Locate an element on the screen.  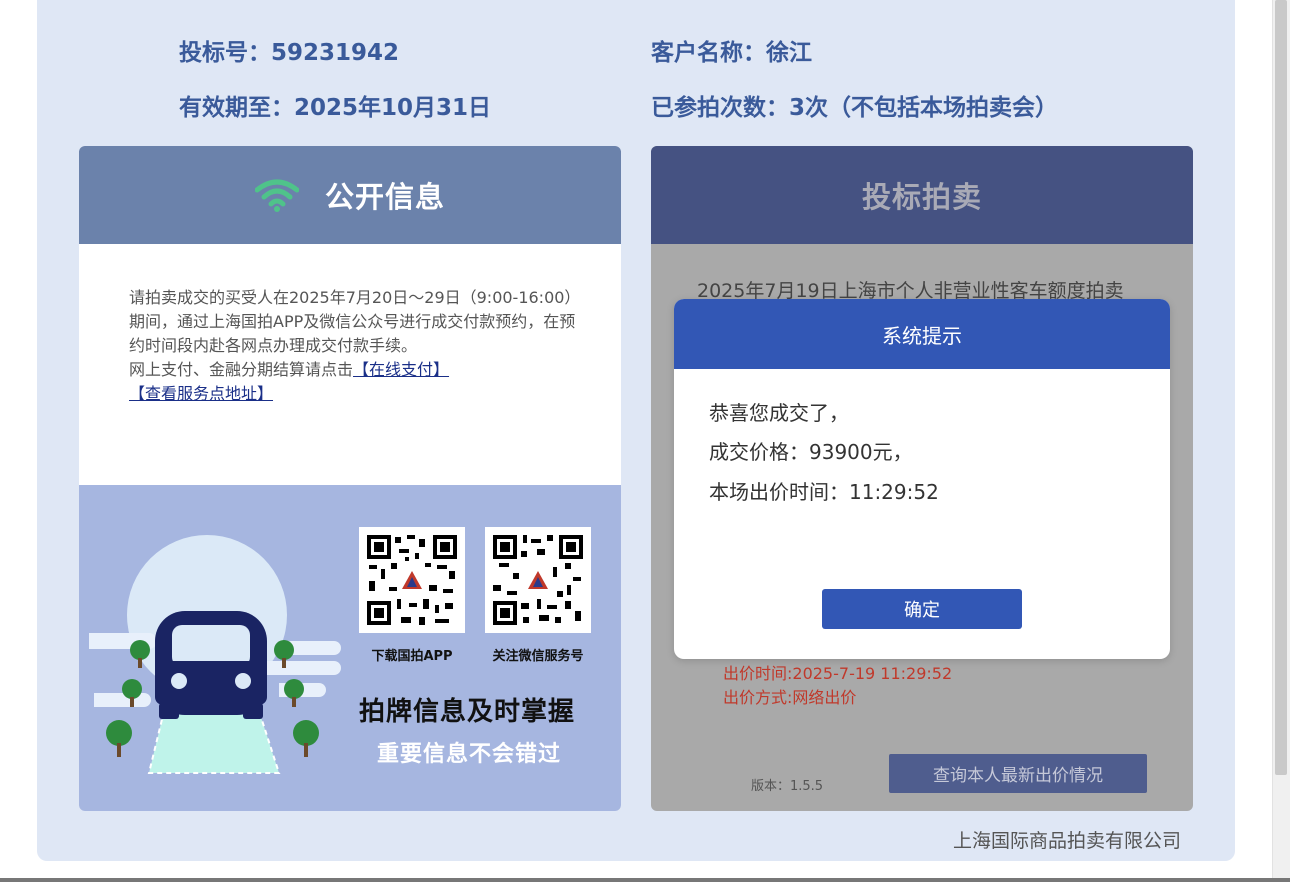
public-info-header: 公开信息 is located at coordinates (350, 195).